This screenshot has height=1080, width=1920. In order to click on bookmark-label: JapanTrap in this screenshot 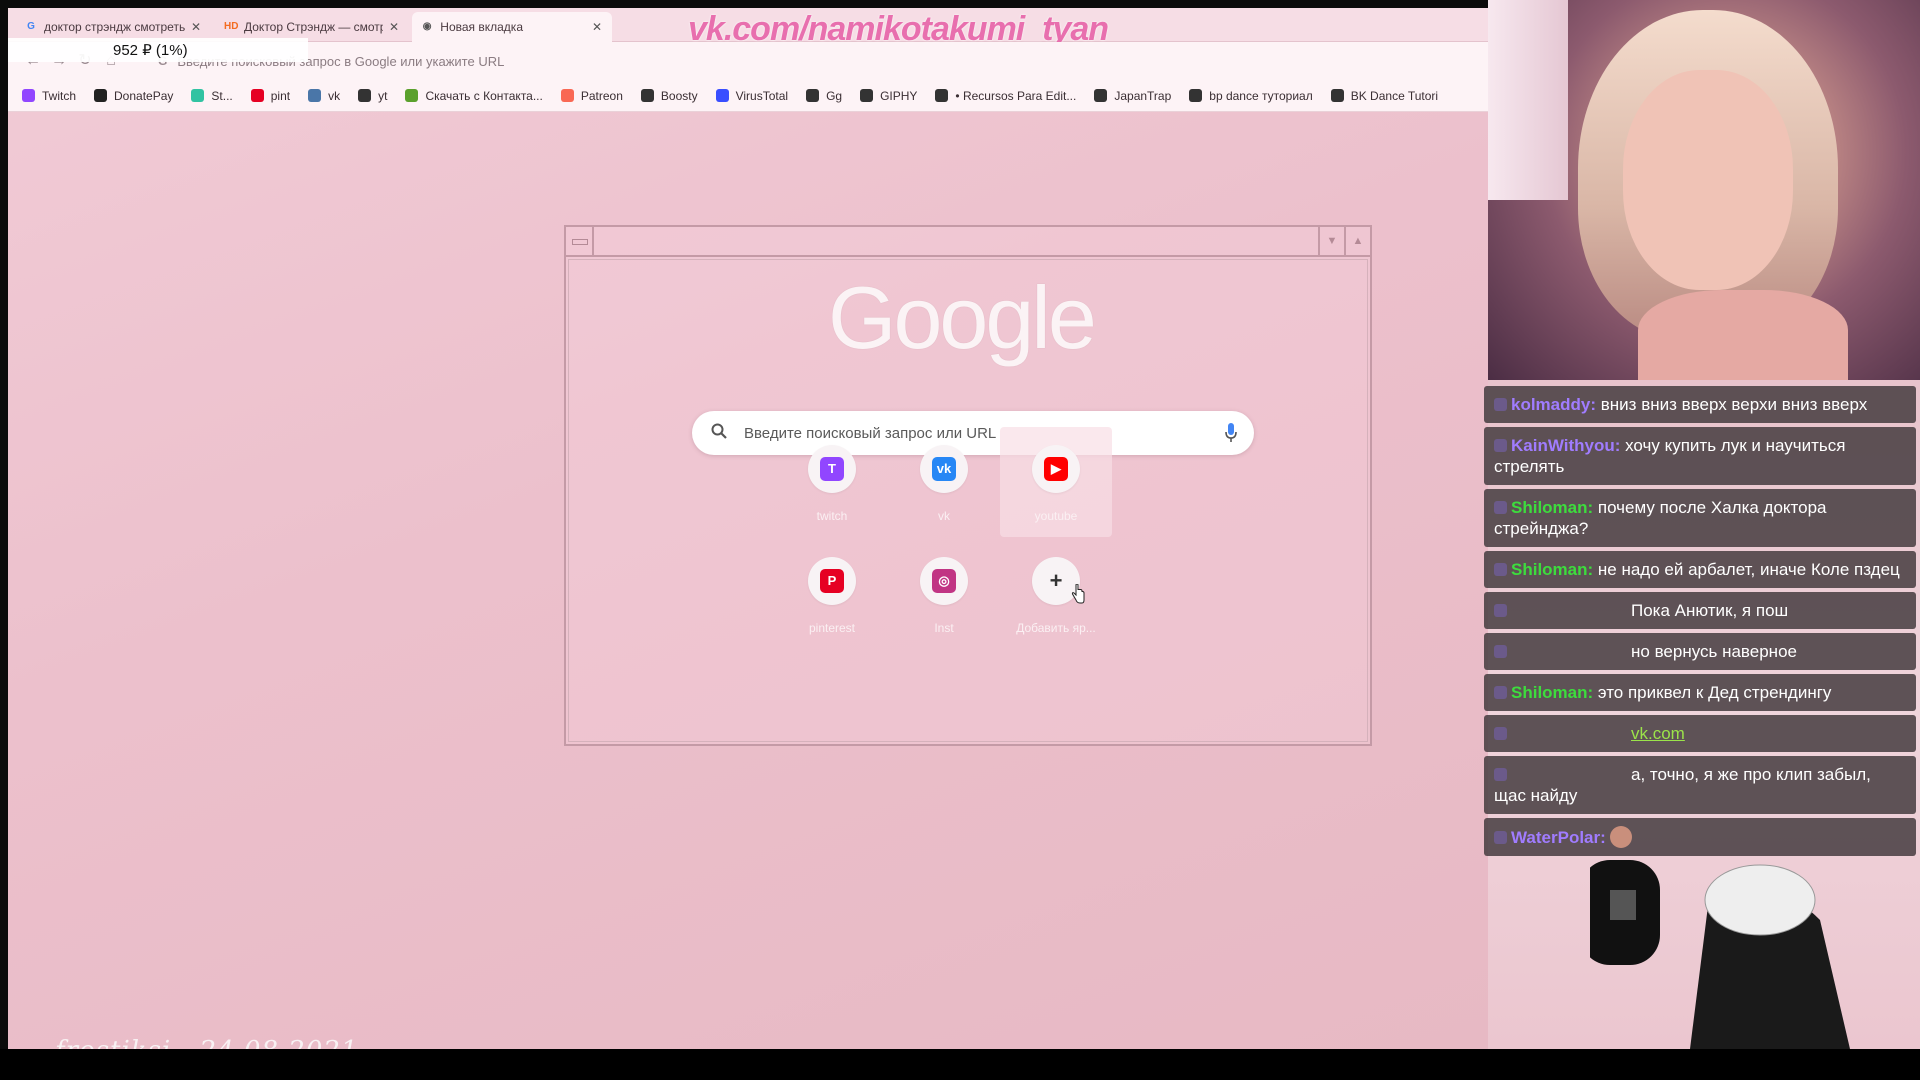, I will do `click(1143, 95)`.